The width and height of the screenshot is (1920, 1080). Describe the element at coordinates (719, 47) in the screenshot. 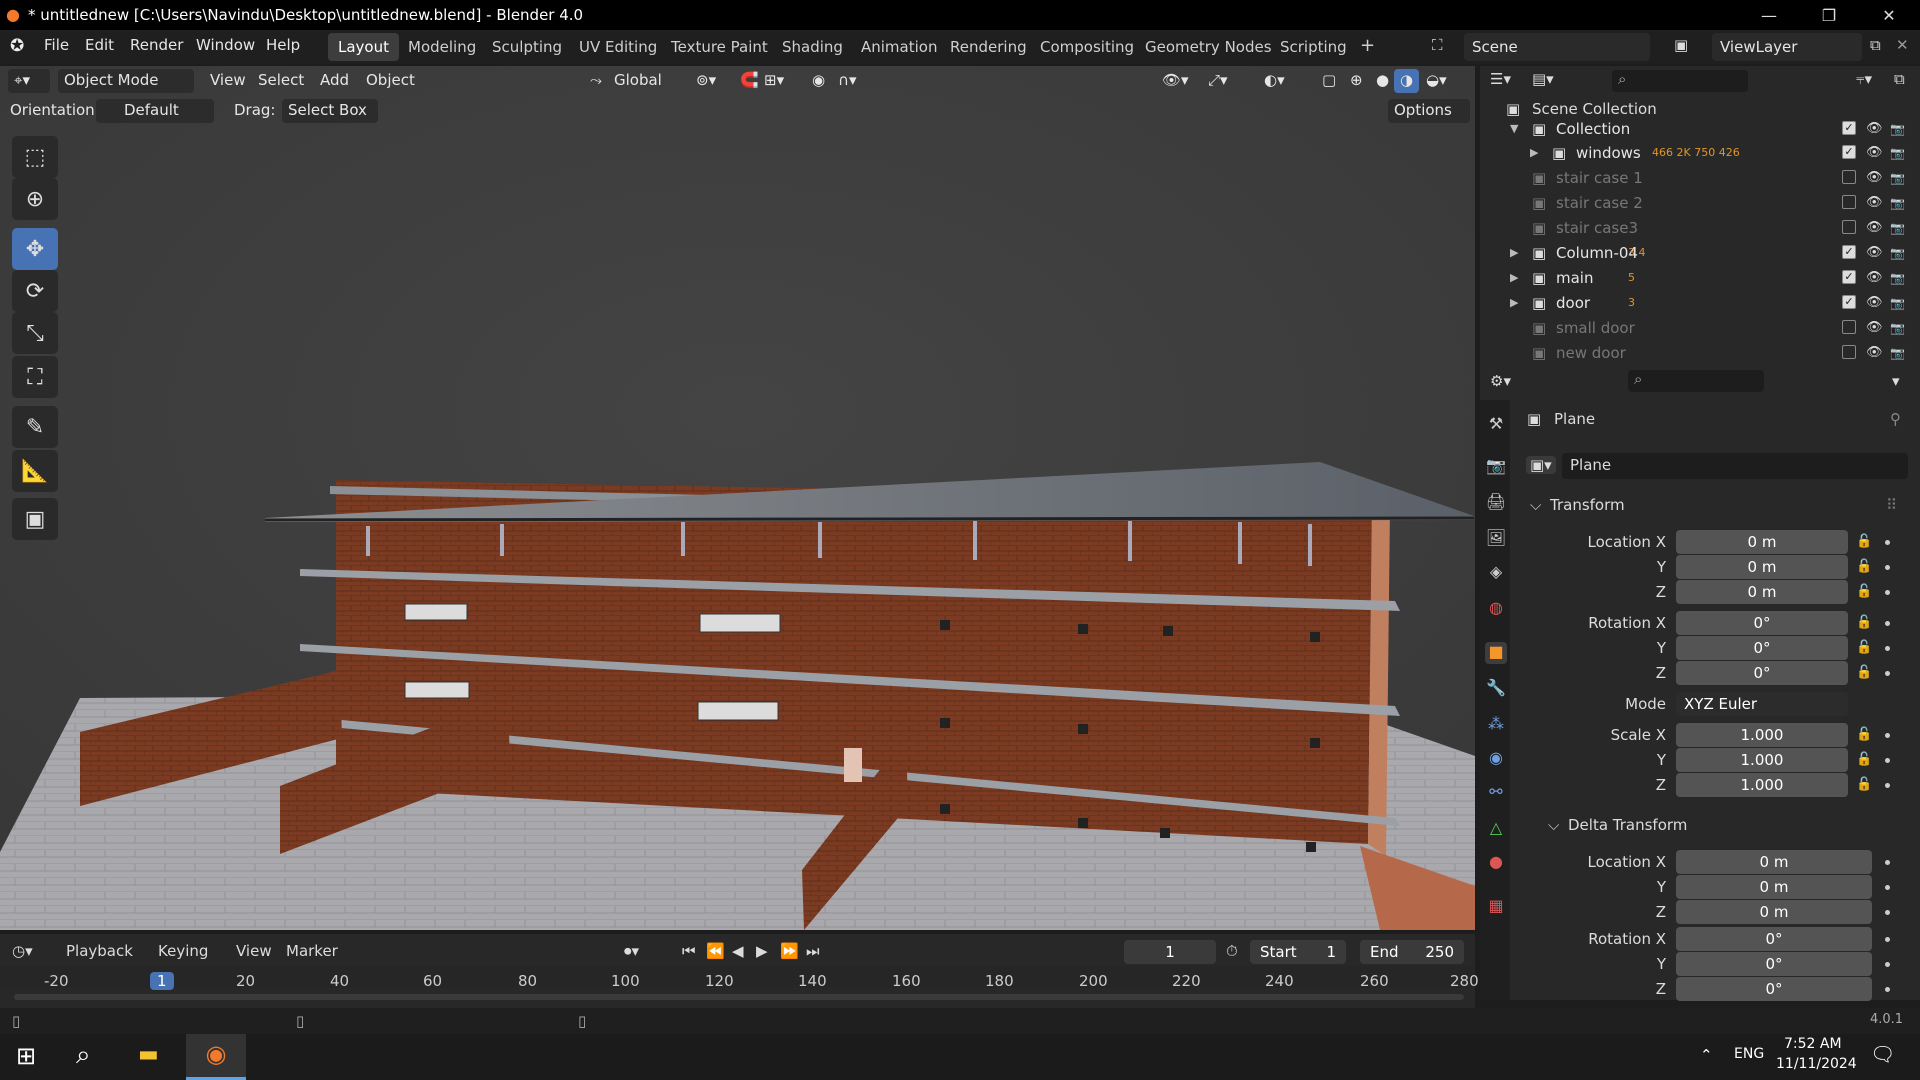

I see `tab-texture-paint: Texture Paint` at that location.